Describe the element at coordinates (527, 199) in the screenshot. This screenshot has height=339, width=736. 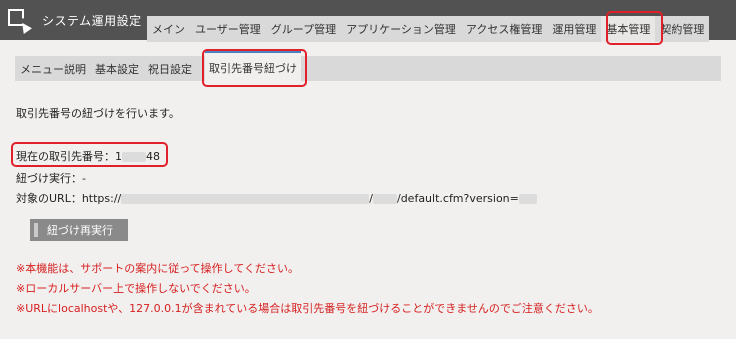
I see `redacted-url-version` at that location.